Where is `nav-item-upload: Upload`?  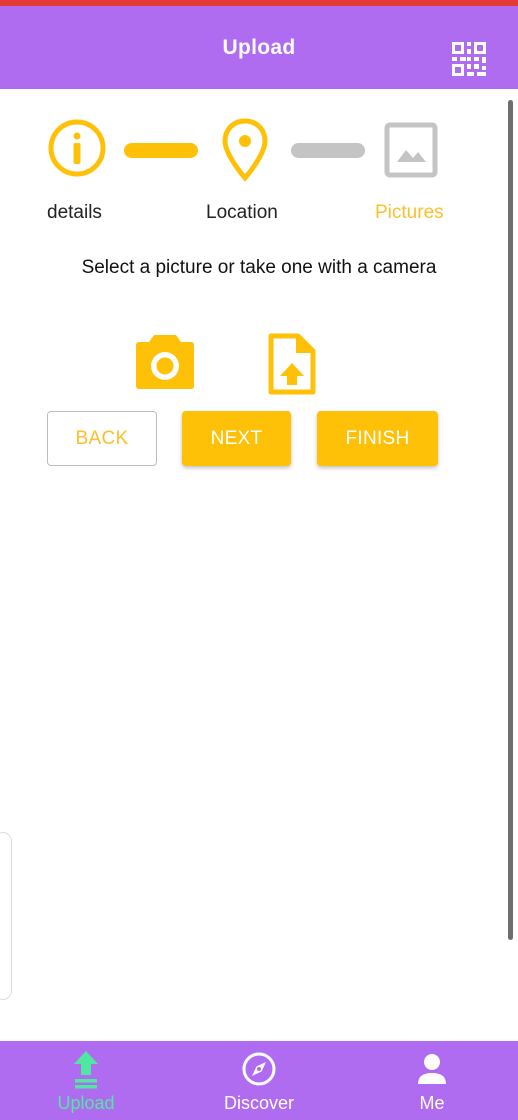 nav-item-upload: Upload is located at coordinates (86, 1080).